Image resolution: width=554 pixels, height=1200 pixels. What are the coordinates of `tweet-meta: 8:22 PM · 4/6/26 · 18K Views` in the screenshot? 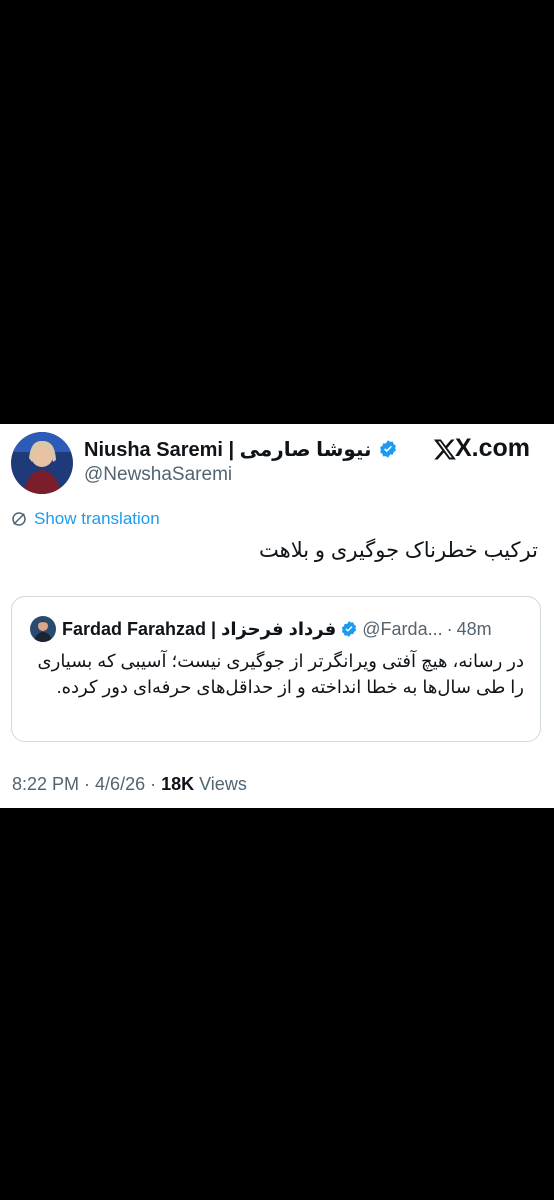 It's located at (129, 784).